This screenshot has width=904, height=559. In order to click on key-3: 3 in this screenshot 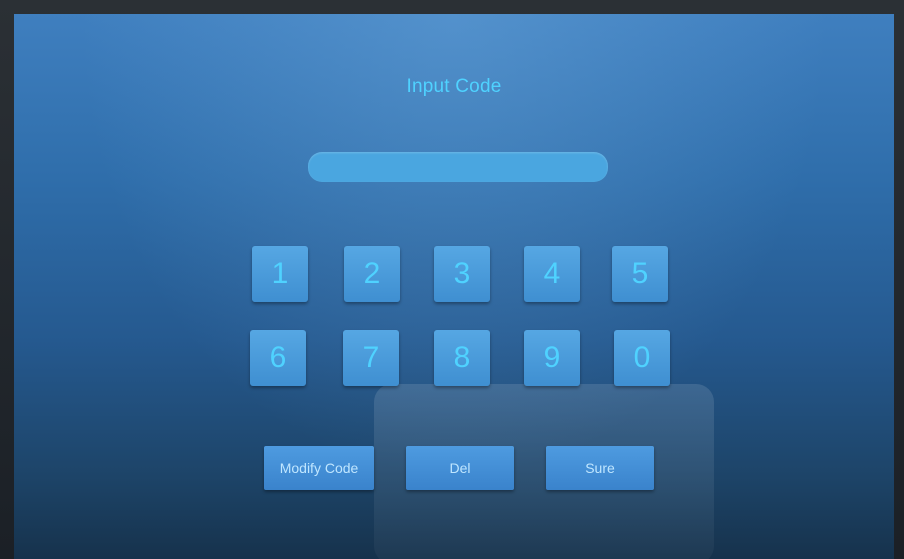, I will do `click(462, 274)`.